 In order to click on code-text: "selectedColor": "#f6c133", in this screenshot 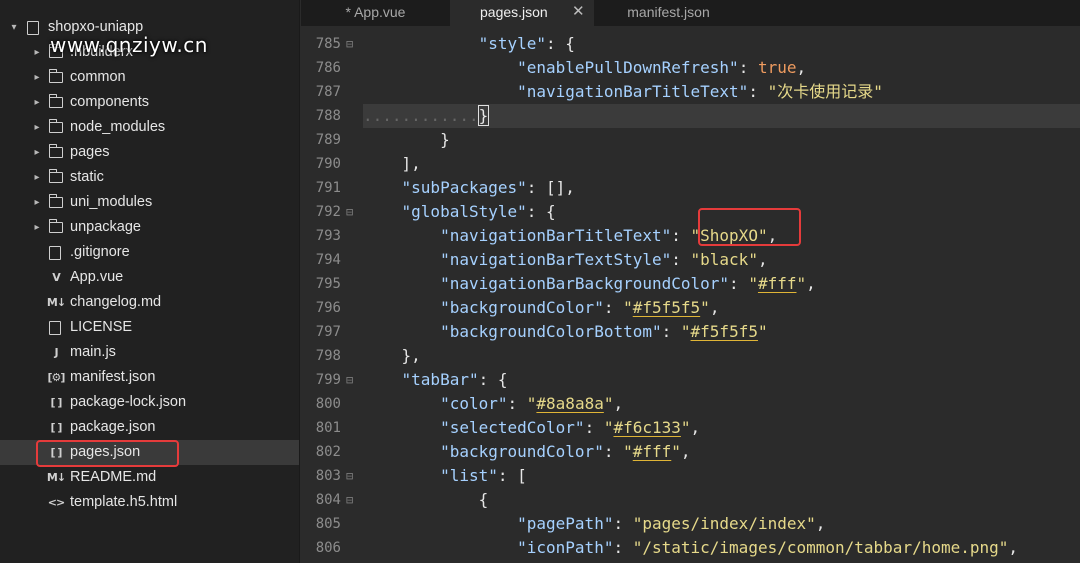, I will do `click(721, 428)`.